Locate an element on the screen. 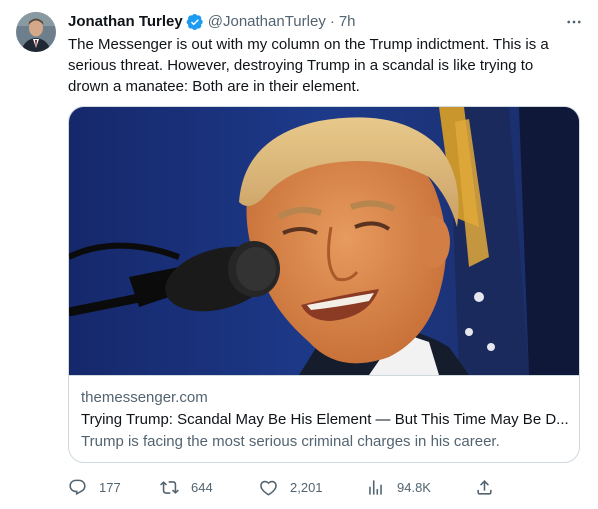  more-options-icon is located at coordinates (574, 22).